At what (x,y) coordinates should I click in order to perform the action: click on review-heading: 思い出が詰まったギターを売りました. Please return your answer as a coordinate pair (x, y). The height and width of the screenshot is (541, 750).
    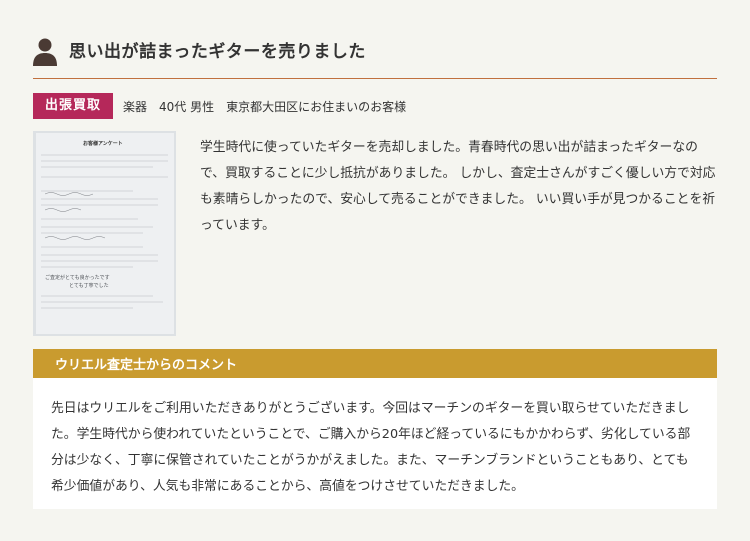
    Looking at the image, I should click on (375, 58).